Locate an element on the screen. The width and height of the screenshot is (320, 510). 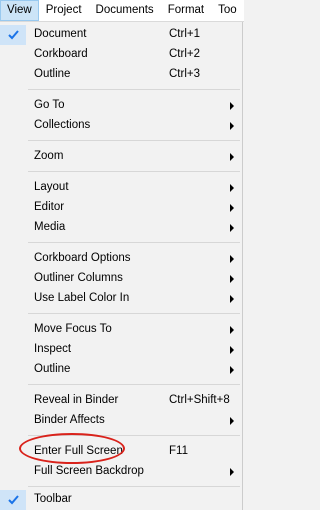
menubar-view: View is located at coordinates (19, 10).